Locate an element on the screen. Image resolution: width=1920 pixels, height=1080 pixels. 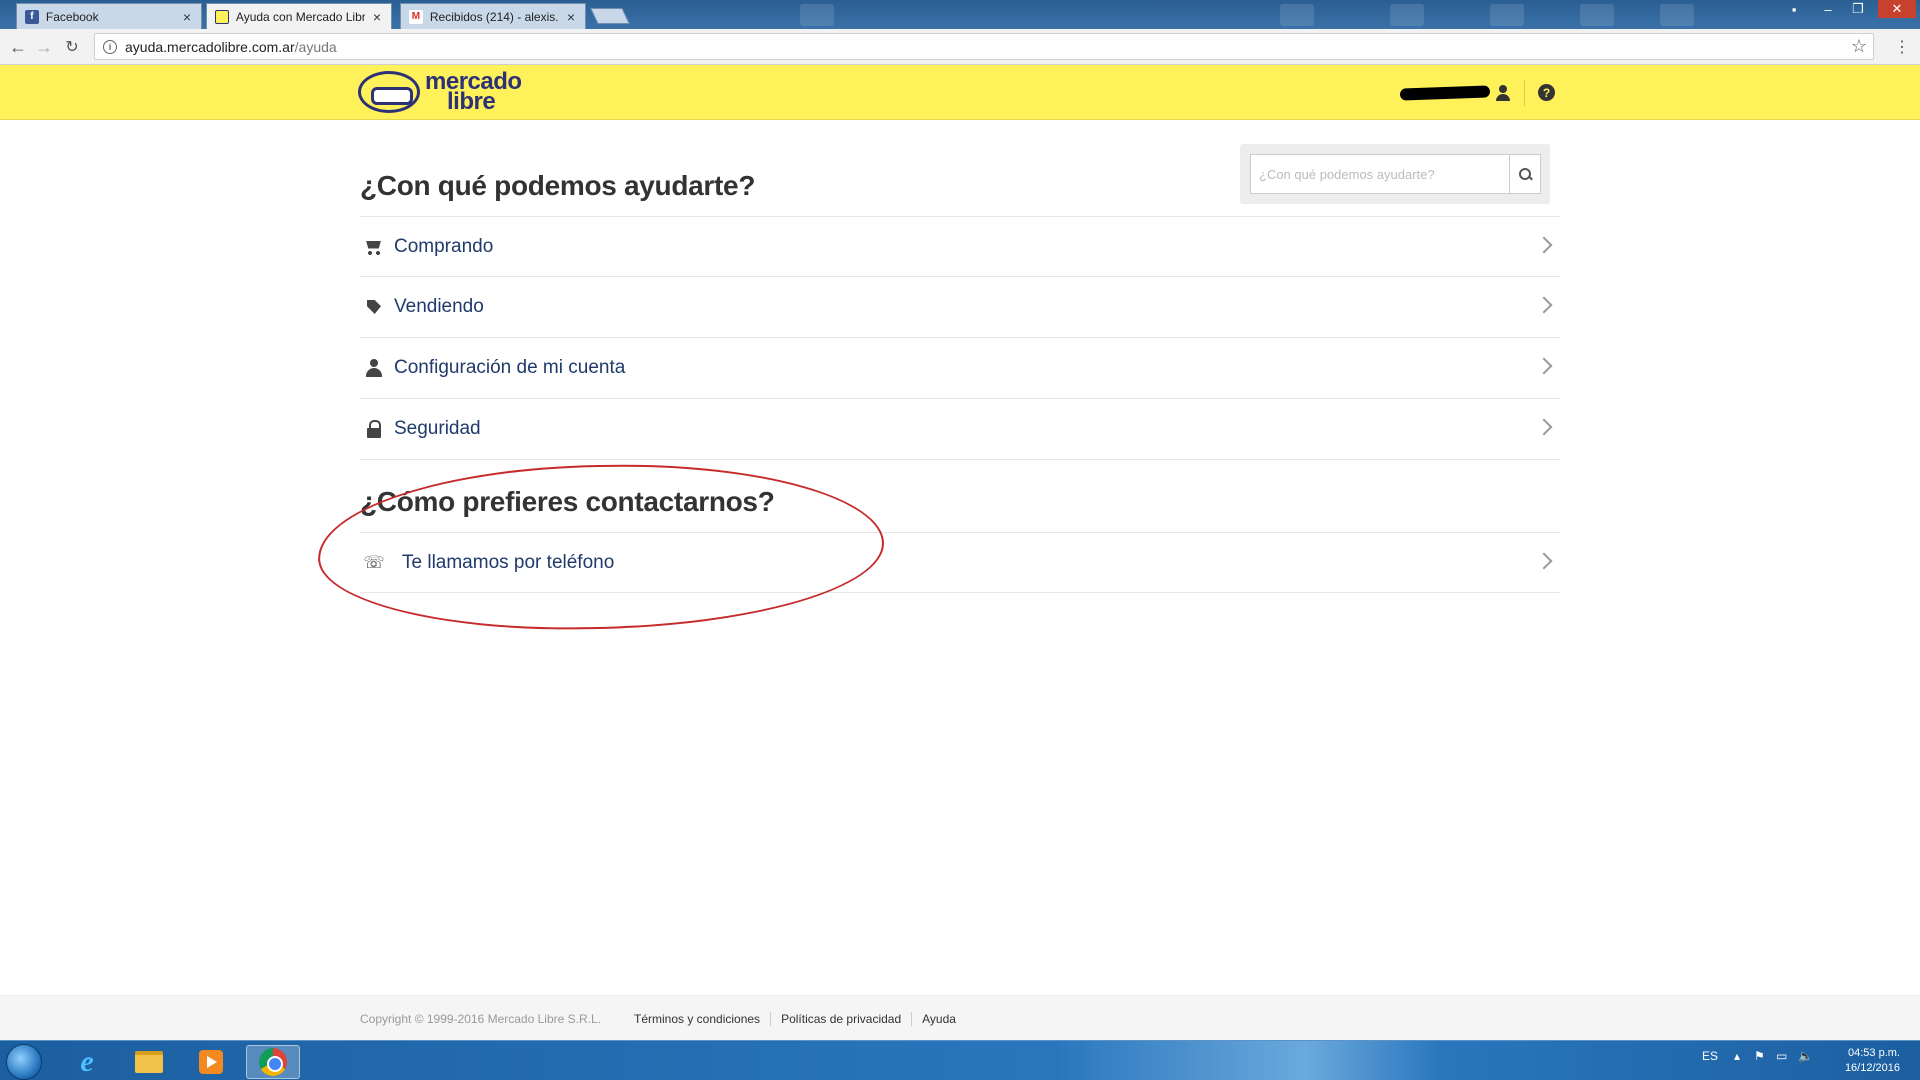
contact-option-label: Te llamamos por teléfono is located at coordinates (508, 562).